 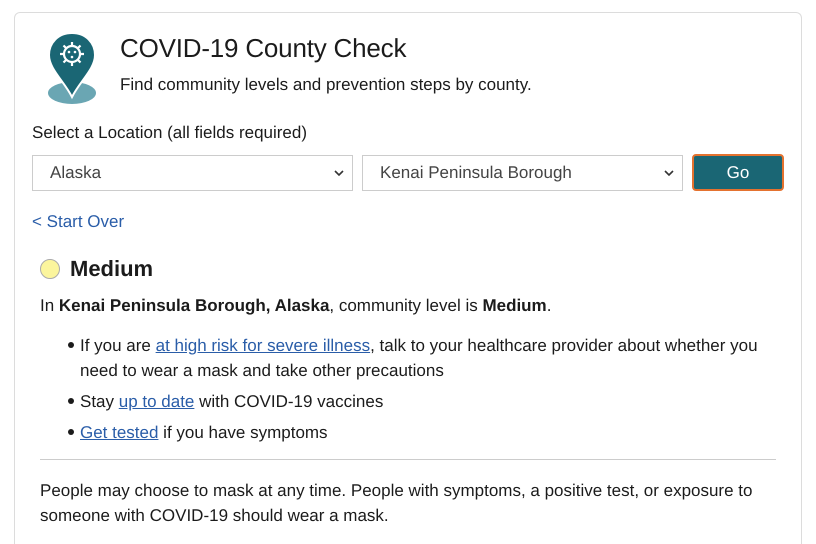 What do you see at coordinates (204, 433) in the screenshot?
I see `step-text: Get tested if you have symptoms` at bounding box center [204, 433].